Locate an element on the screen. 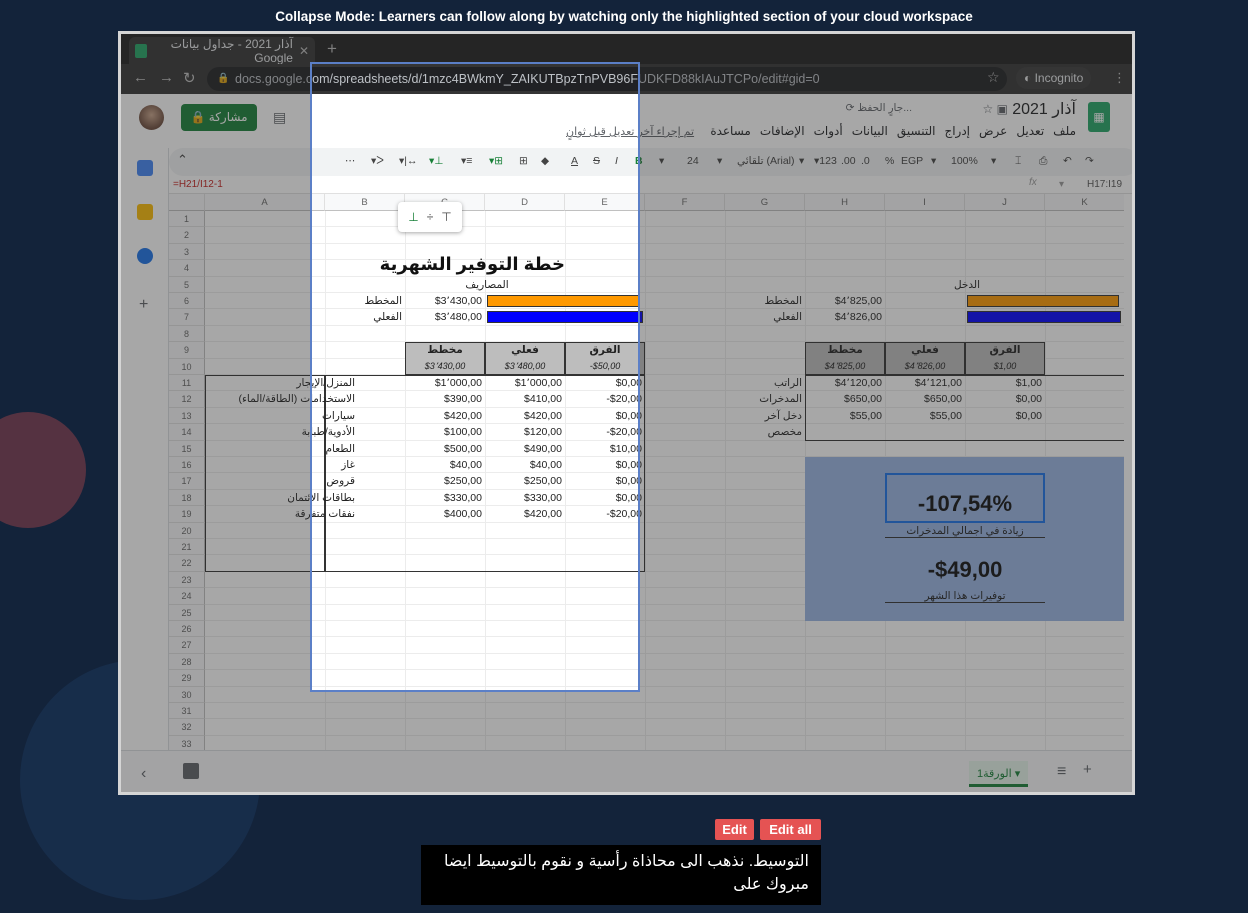 This screenshot has height=913, width=1248. savings-percent: -107,54% is located at coordinates (965, 504).